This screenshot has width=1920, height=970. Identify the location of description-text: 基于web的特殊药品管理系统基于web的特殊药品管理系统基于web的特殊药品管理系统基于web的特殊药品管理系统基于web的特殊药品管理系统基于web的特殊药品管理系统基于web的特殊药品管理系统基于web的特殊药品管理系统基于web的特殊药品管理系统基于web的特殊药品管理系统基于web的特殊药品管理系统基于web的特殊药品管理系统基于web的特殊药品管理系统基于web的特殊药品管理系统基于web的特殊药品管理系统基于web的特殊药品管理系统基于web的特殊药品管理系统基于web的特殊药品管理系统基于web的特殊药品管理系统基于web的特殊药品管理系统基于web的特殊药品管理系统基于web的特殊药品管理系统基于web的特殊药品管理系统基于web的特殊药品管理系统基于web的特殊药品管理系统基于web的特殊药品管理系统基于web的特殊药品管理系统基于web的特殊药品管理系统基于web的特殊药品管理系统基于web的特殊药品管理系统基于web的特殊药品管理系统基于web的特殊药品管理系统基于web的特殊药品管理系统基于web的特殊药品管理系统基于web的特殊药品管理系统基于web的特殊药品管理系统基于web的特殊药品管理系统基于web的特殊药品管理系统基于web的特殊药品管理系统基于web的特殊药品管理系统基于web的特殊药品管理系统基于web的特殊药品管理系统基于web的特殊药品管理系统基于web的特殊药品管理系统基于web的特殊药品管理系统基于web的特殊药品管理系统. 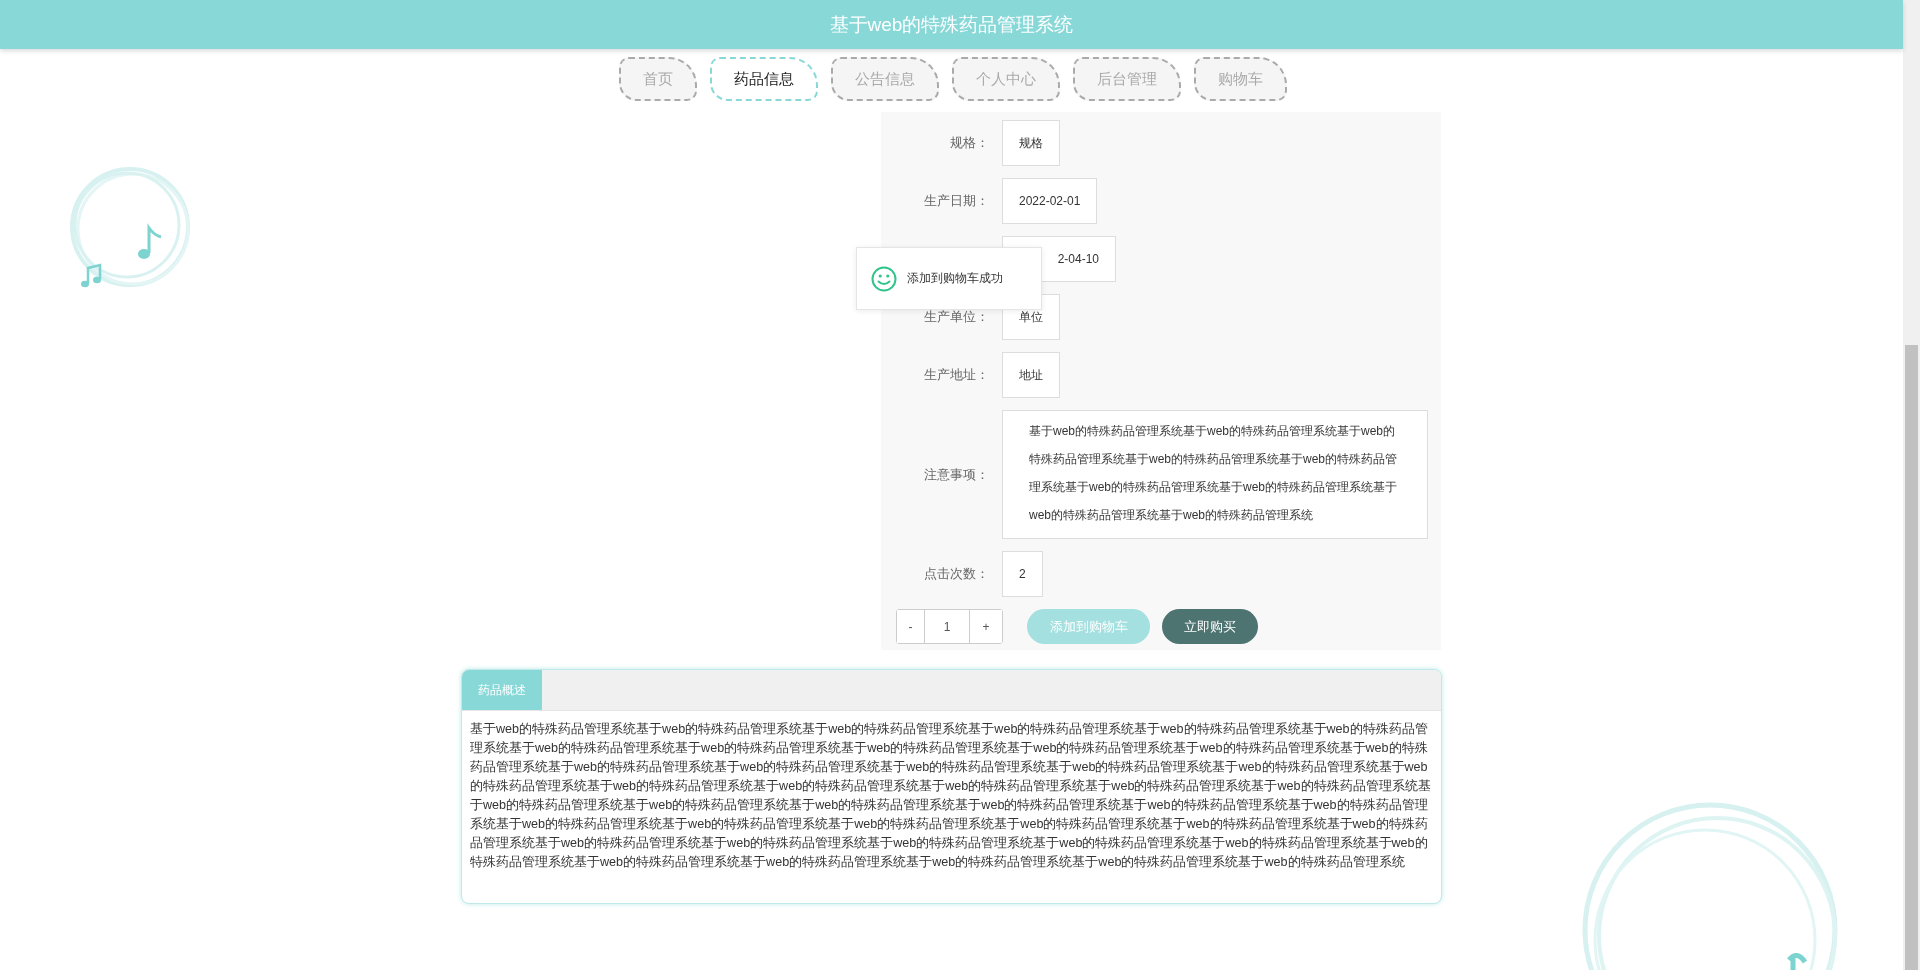
(950, 796).